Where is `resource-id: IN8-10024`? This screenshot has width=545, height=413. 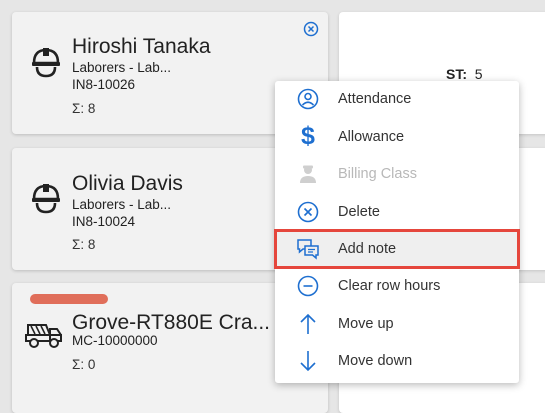 resource-id: IN8-10024 is located at coordinates (104, 221).